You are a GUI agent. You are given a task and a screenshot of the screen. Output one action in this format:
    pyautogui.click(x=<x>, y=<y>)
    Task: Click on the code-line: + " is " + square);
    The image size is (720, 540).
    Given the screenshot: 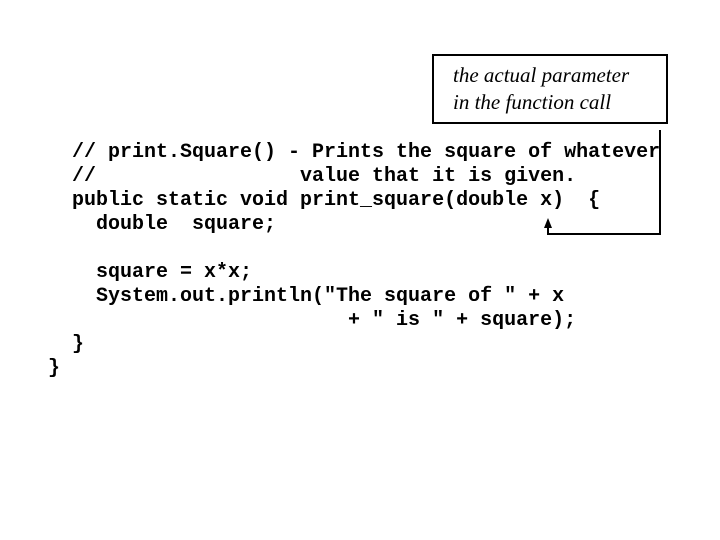 What is the action you would take?
    pyautogui.click(x=312, y=320)
    